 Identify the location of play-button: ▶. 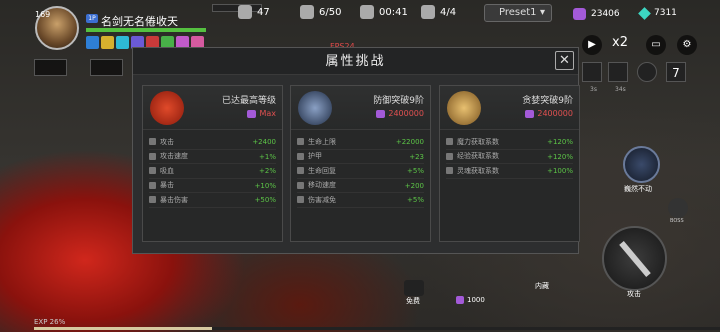
(592, 45).